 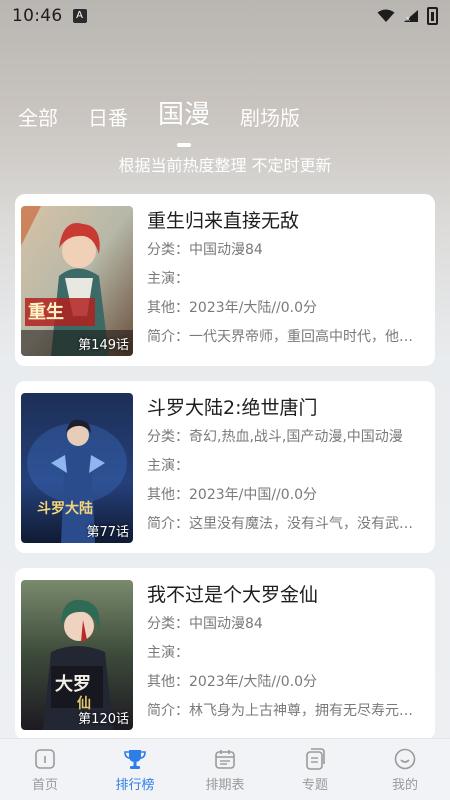 I want to click on status-icons: x, so click(x=407, y=16).